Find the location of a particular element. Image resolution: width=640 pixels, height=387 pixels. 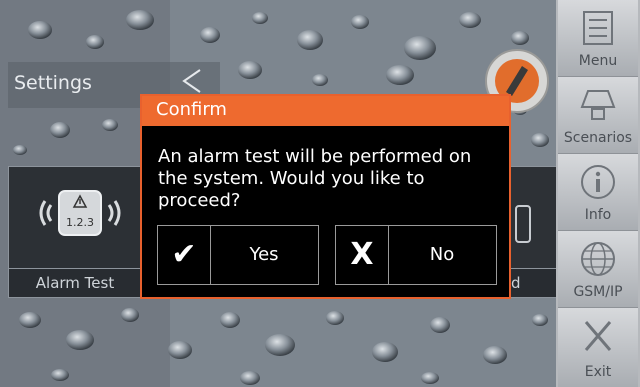

sidebar-item-gsm-ip: GSM/IP is located at coordinates (598, 269).